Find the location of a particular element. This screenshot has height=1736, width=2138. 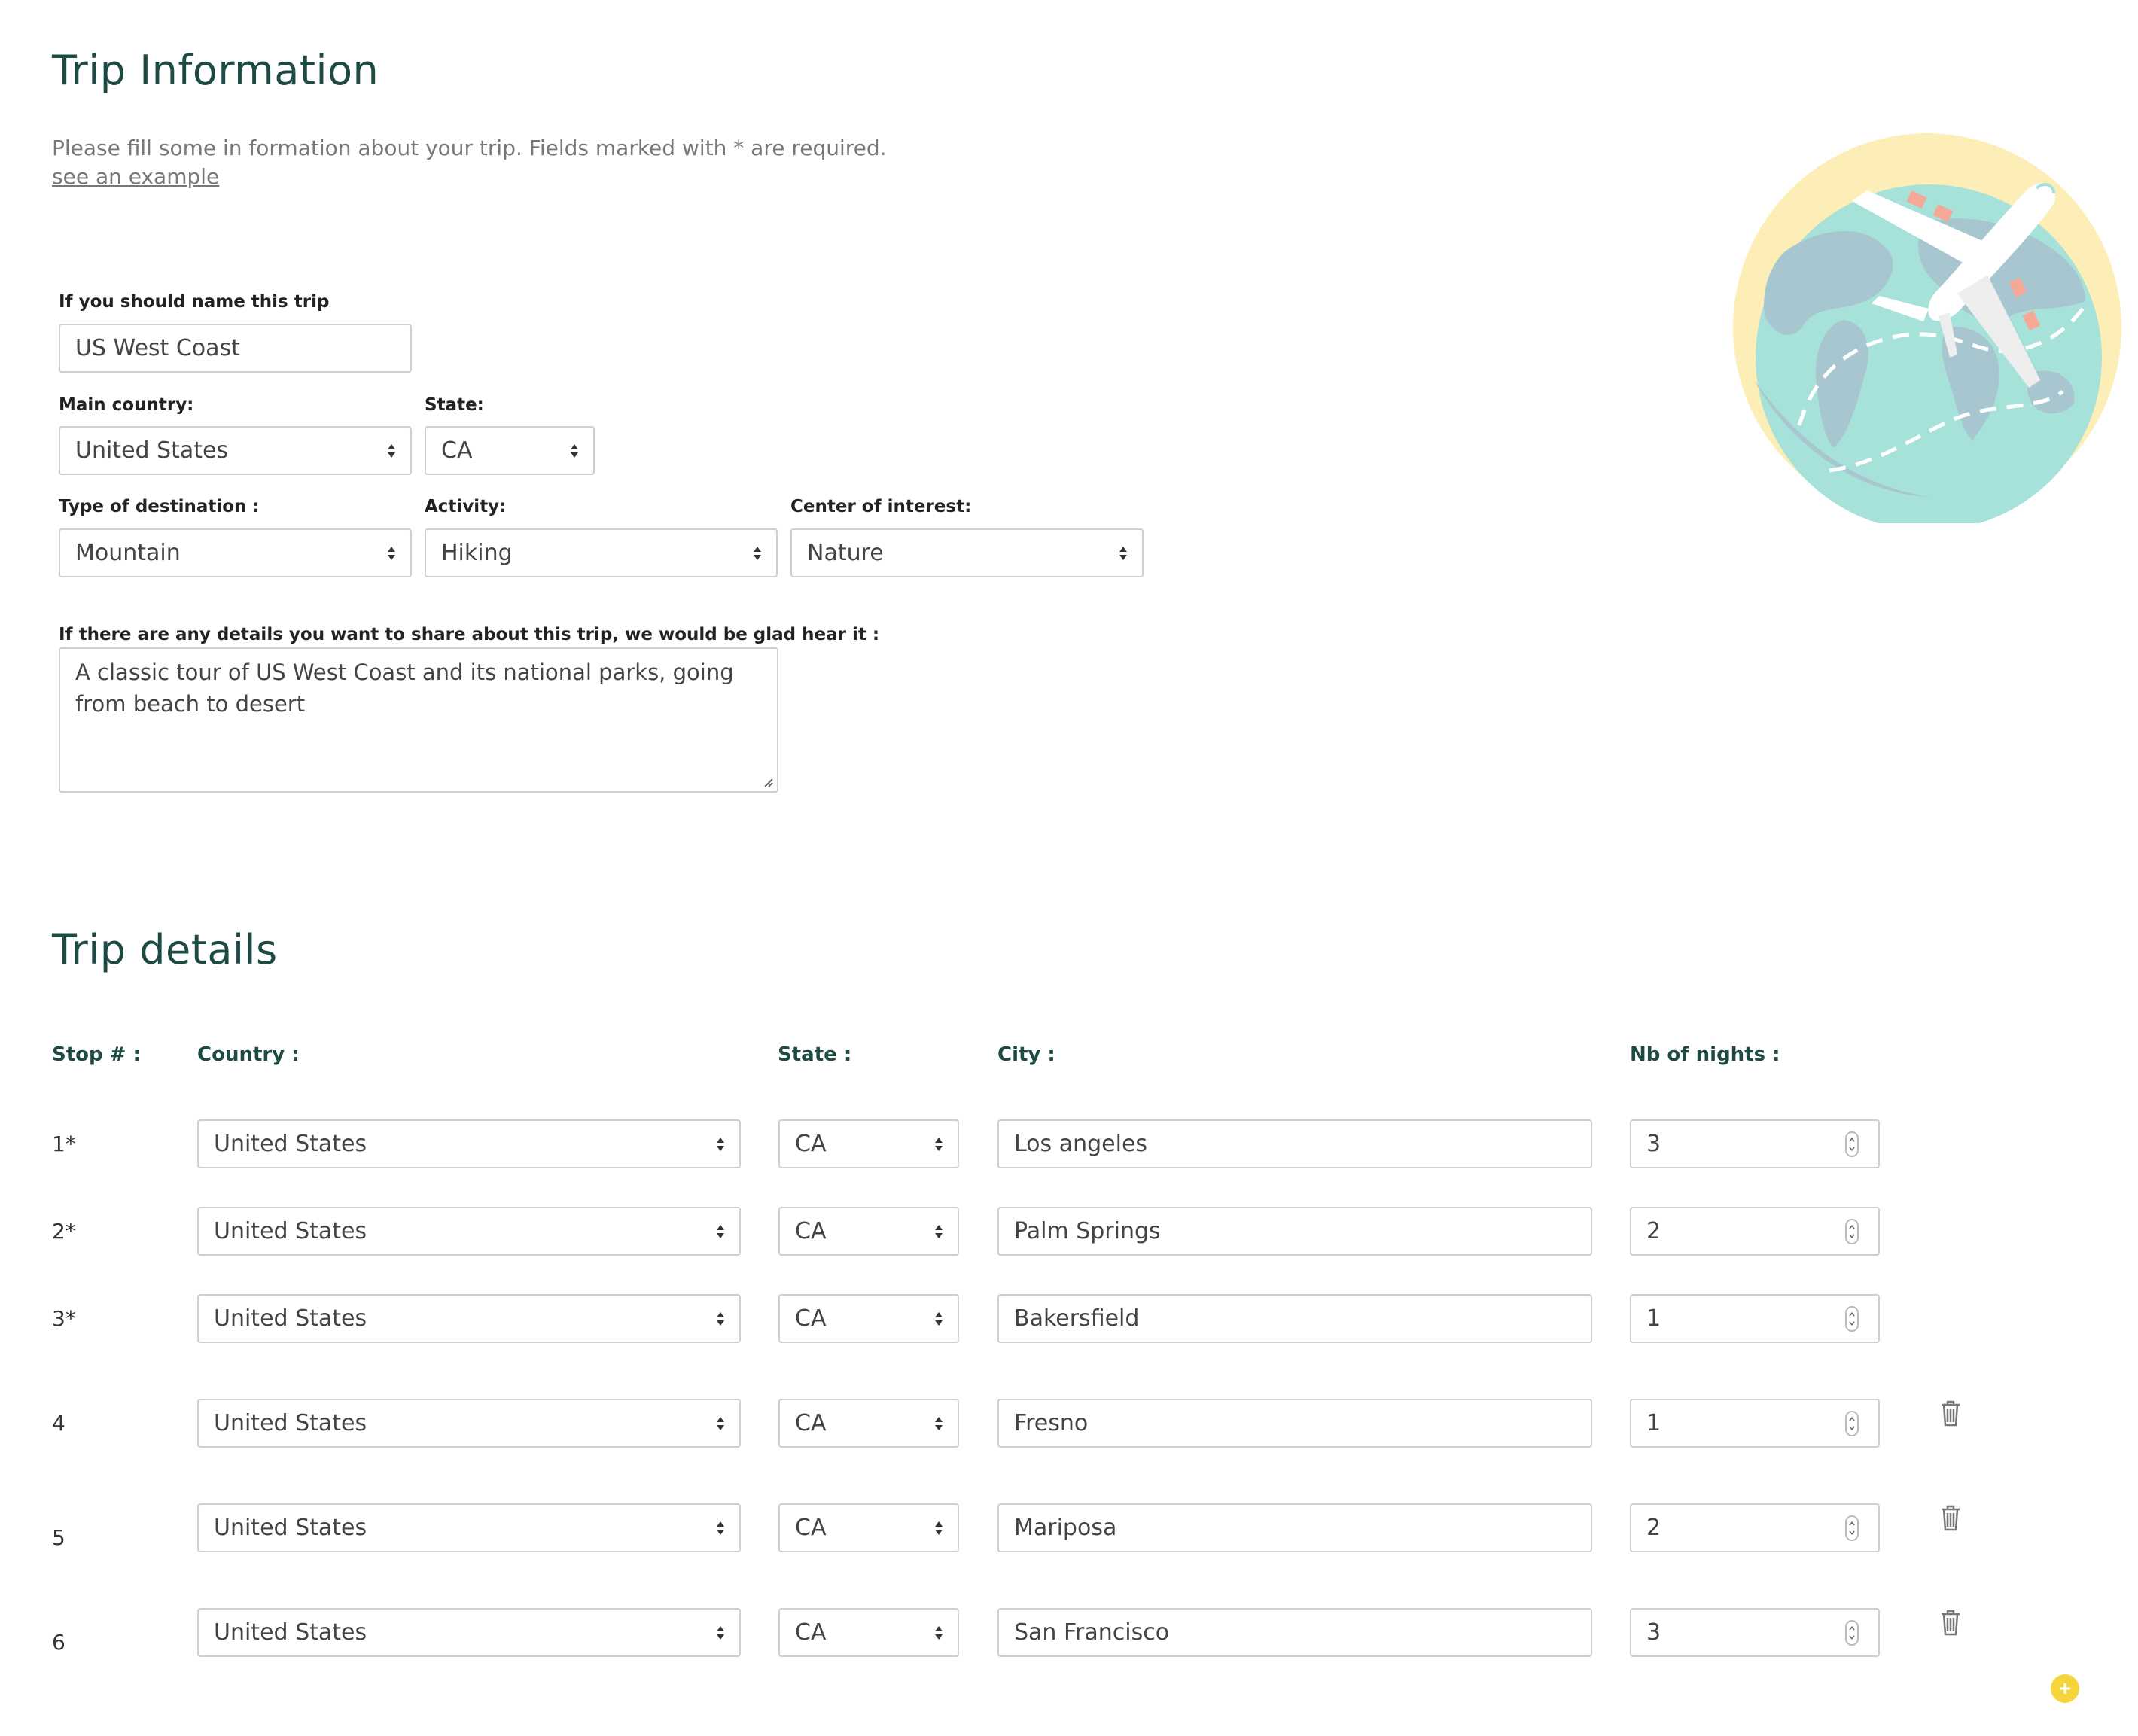

stop-city-input: Fresno is located at coordinates (1294, 1423).